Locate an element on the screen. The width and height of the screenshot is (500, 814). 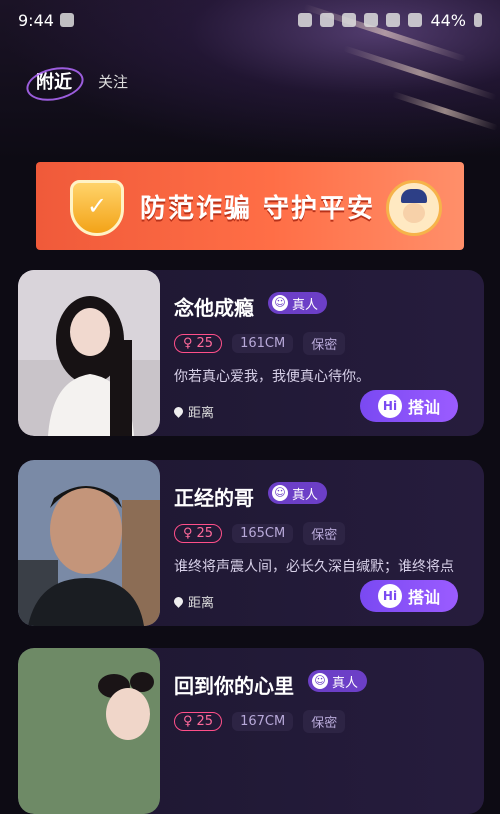
status-bar: 9:44 44% is located at coordinates (250, 20).